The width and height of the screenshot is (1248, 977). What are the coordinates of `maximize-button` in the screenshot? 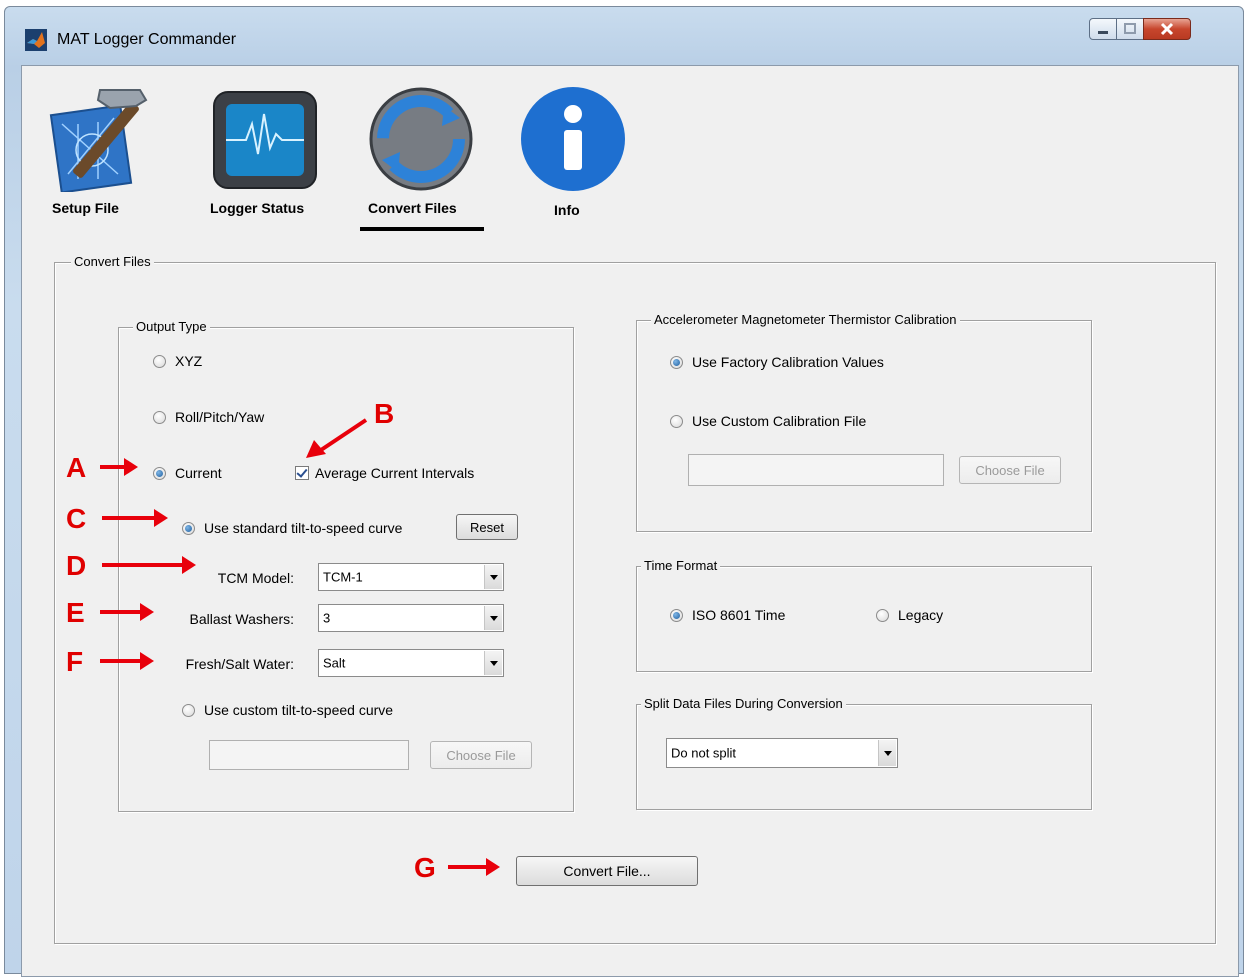 It's located at (1130, 29).